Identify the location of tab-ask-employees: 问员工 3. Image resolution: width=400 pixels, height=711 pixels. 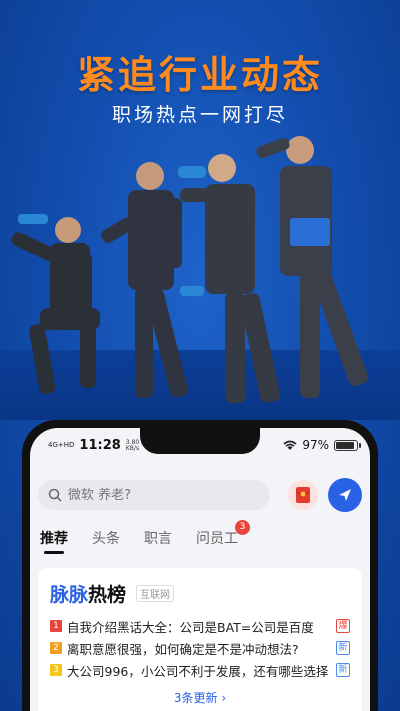
(223, 537).